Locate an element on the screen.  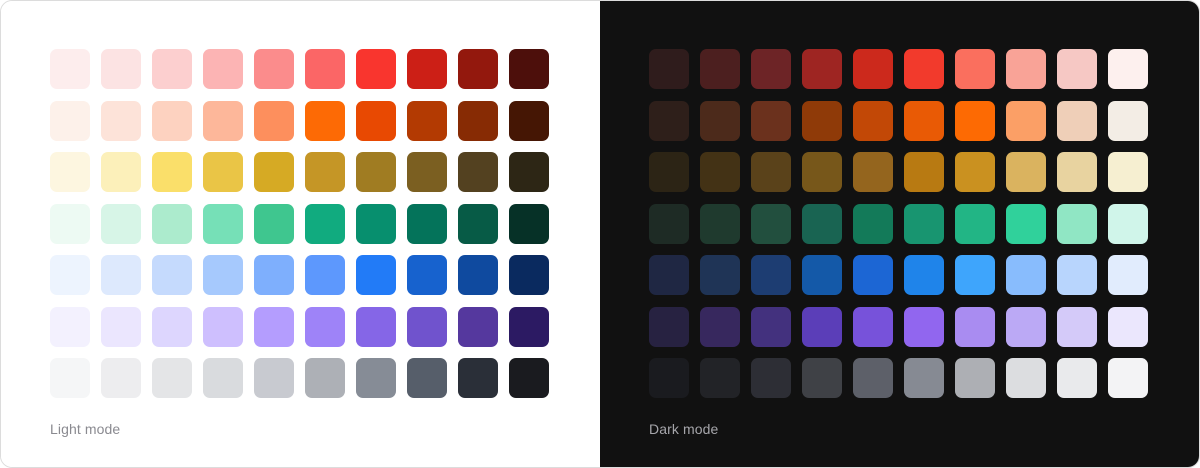
dark-mode-label: Dark mode is located at coordinates (684, 429).